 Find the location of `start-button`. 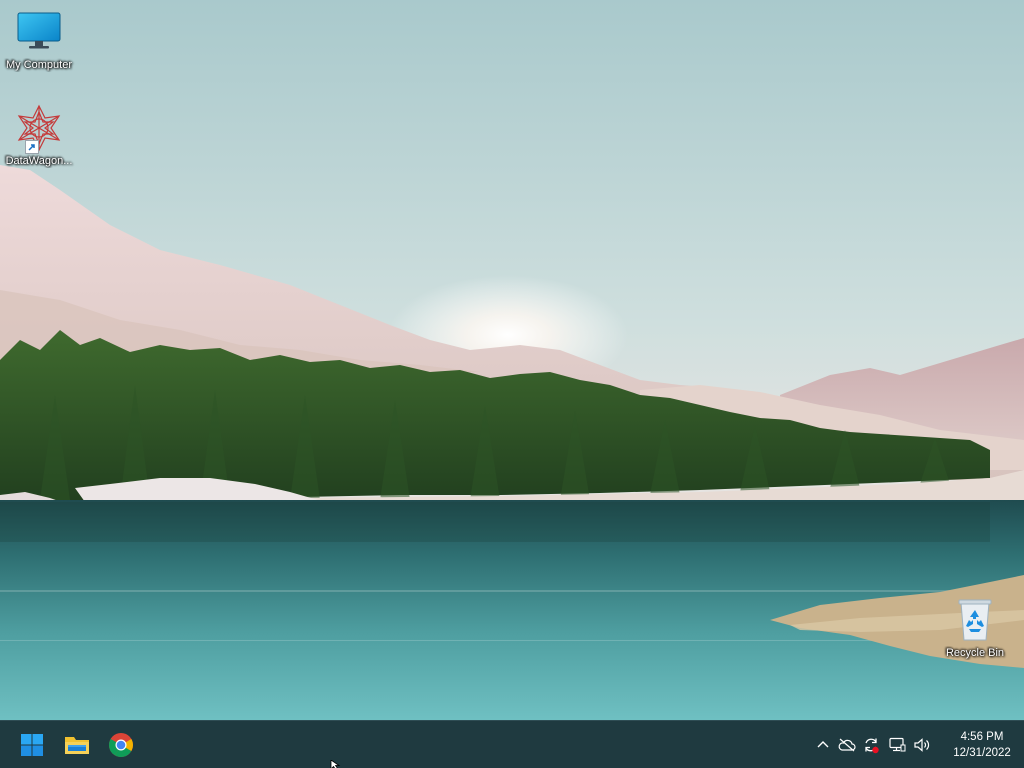

start-button is located at coordinates (32, 745).